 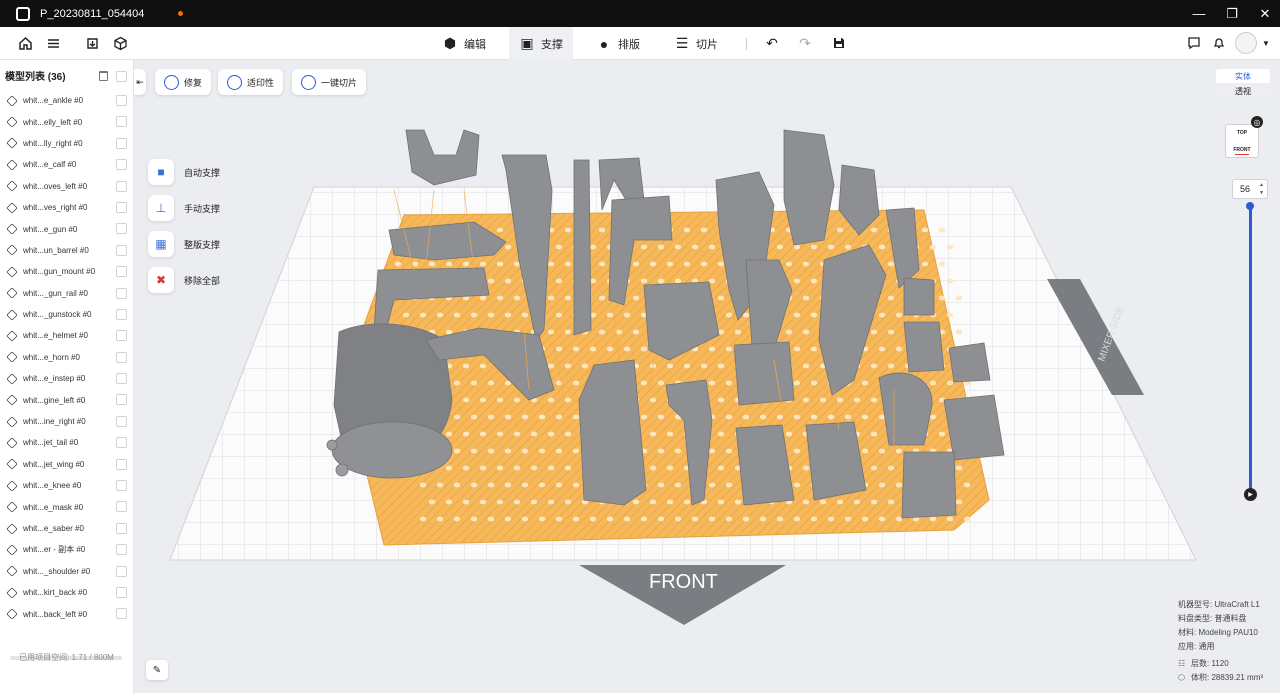 I want to click on list-item: whit...er - 副本 #0, so click(x=66, y=549).